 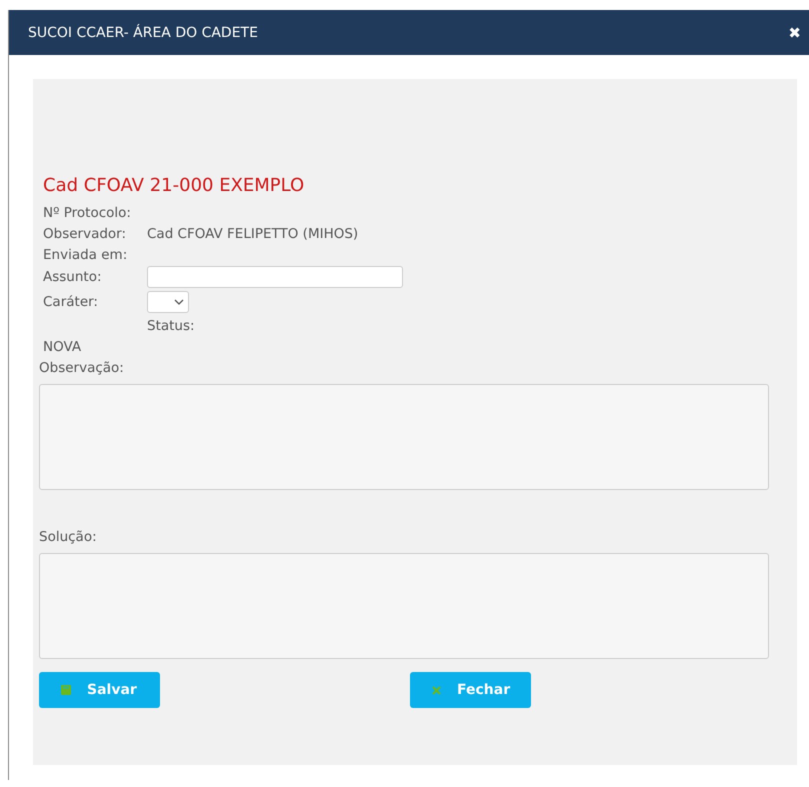 What do you see at coordinates (71, 302) in the screenshot?
I see `field-label: Caráter:` at bounding box center [71, 302].